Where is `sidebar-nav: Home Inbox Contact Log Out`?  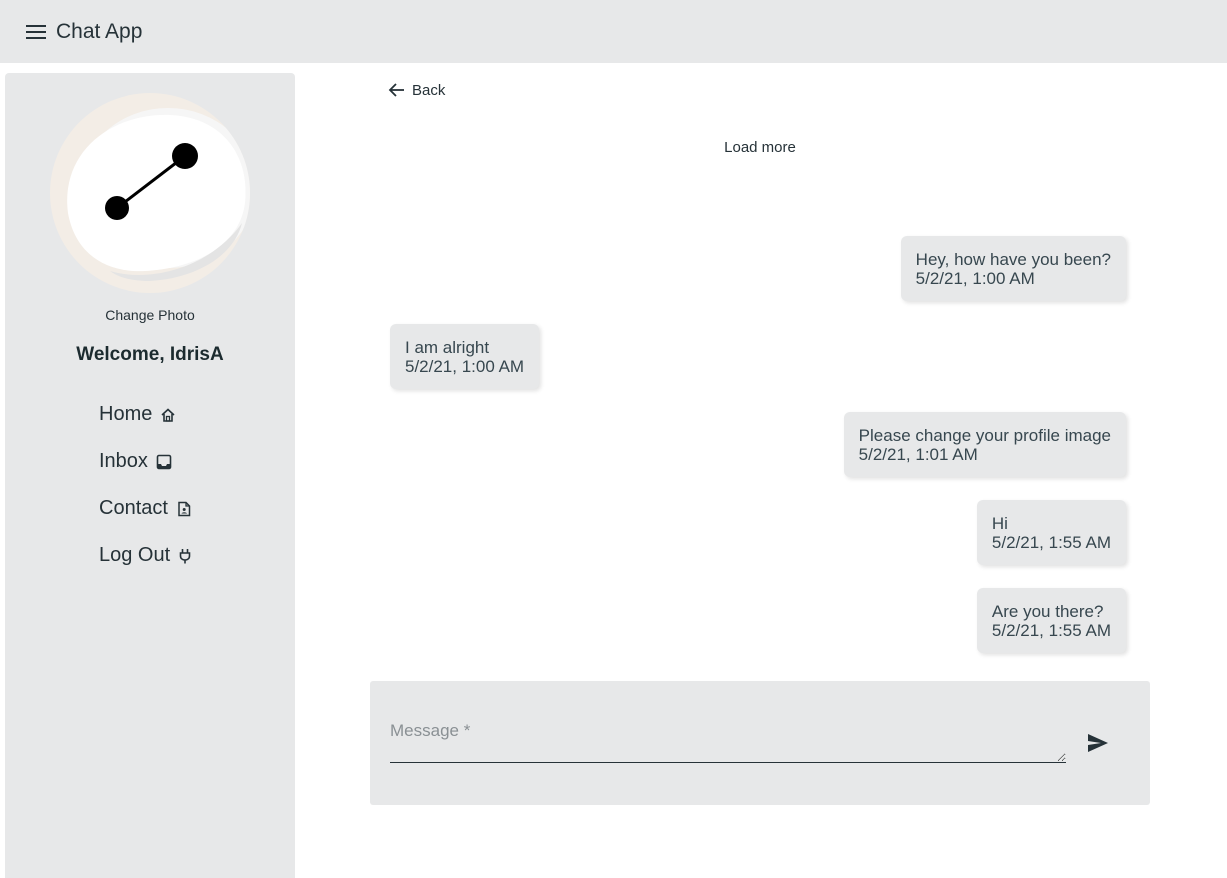
sidebar-nav: Home Inbox Contact Log Out is located at coordinates (145, 485).